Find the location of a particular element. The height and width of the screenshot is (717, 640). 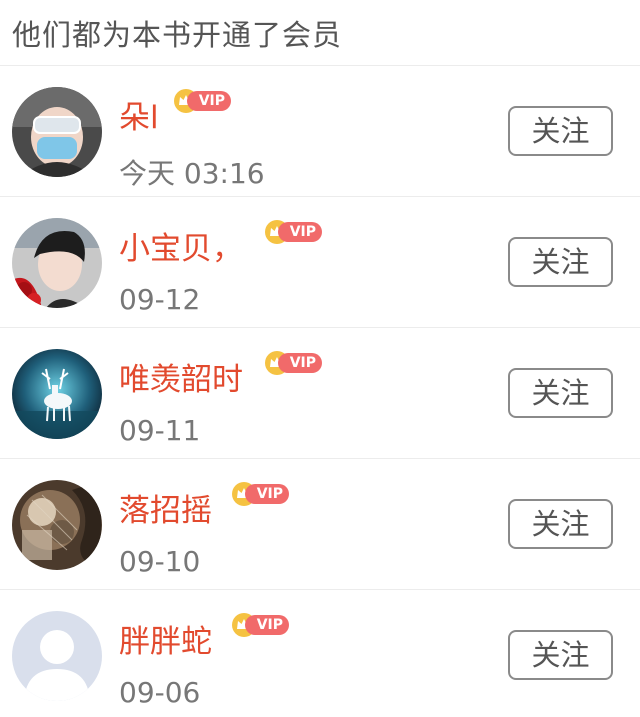

join-date: 今天 03:16 is located at coordinates (192, 173).